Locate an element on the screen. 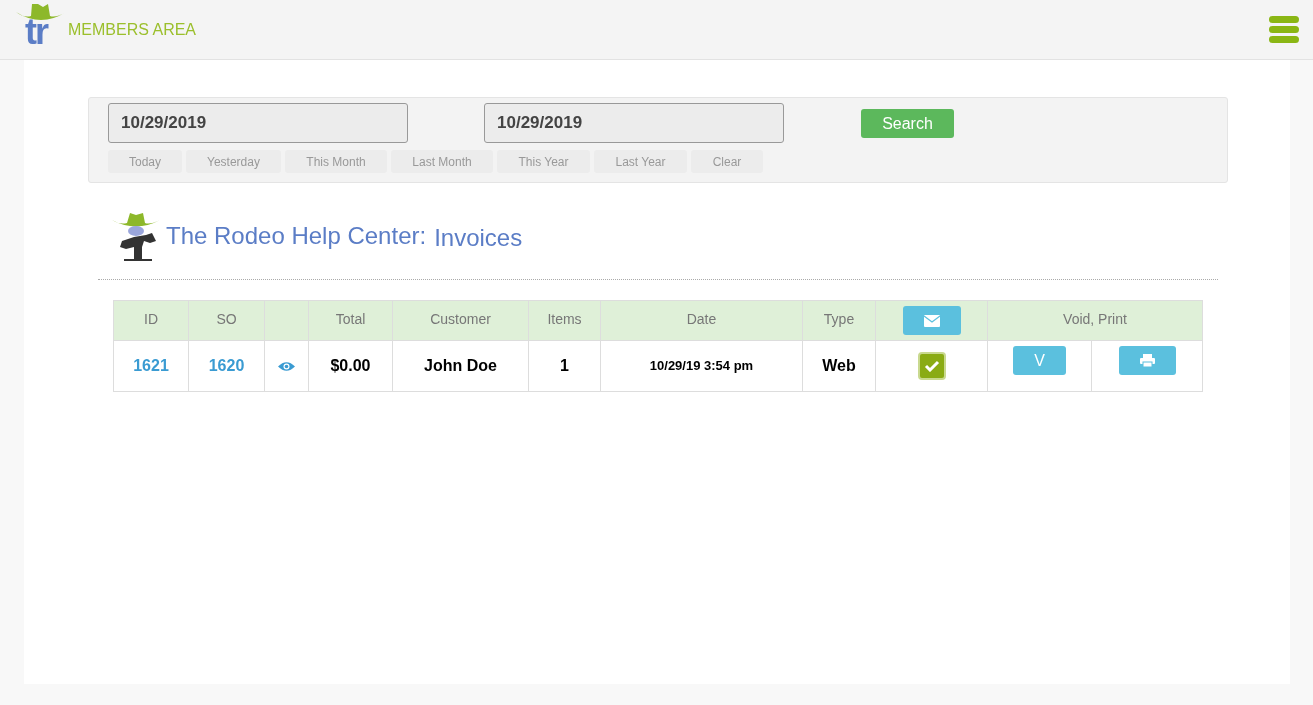 Image resolution: width=1313 pixels, height=705 pixels. members-area-title: MEMBERS AREA is located at coordinates (132, 29).